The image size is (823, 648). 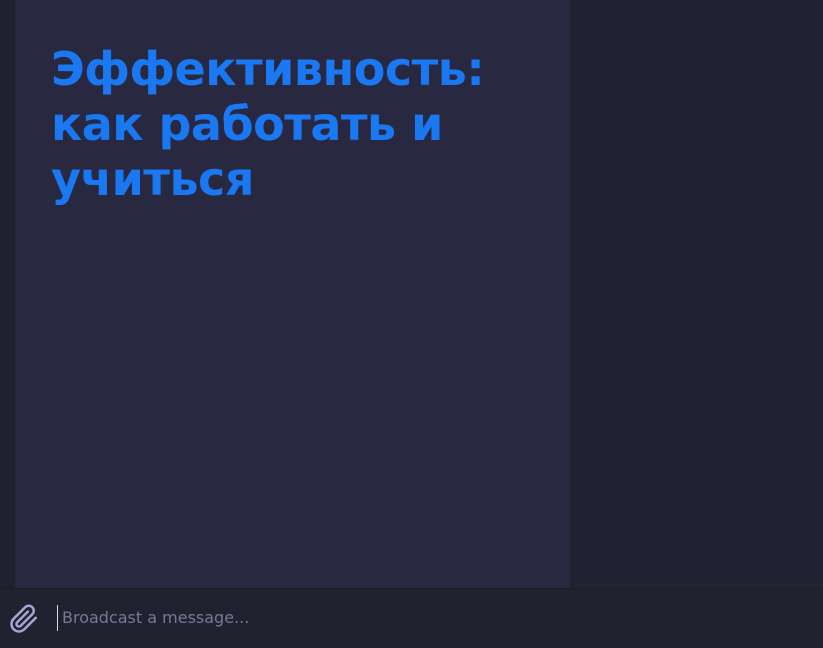 What do you see at coordinates (429, 618) in the screenshot?
I see `broadcast-message-input` at bounding box center [429, 618].